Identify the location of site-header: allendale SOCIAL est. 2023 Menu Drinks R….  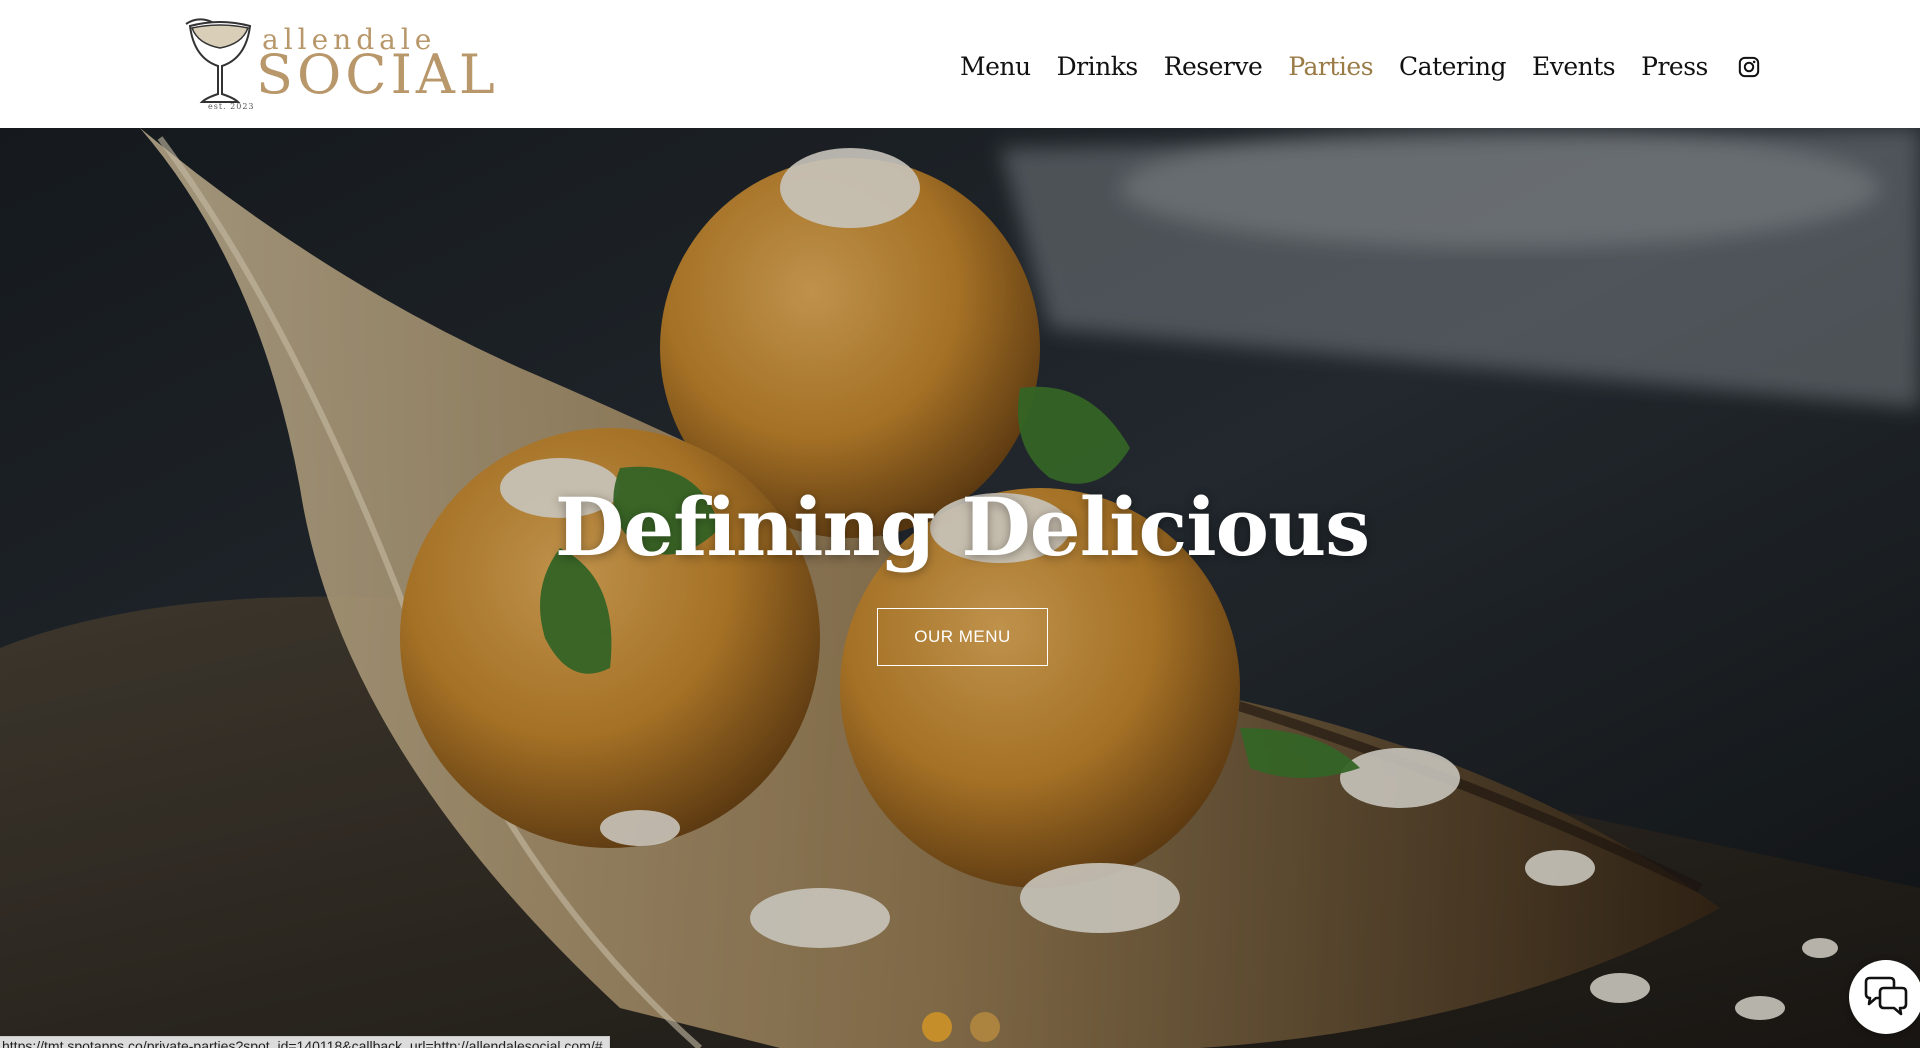
(960, 64).